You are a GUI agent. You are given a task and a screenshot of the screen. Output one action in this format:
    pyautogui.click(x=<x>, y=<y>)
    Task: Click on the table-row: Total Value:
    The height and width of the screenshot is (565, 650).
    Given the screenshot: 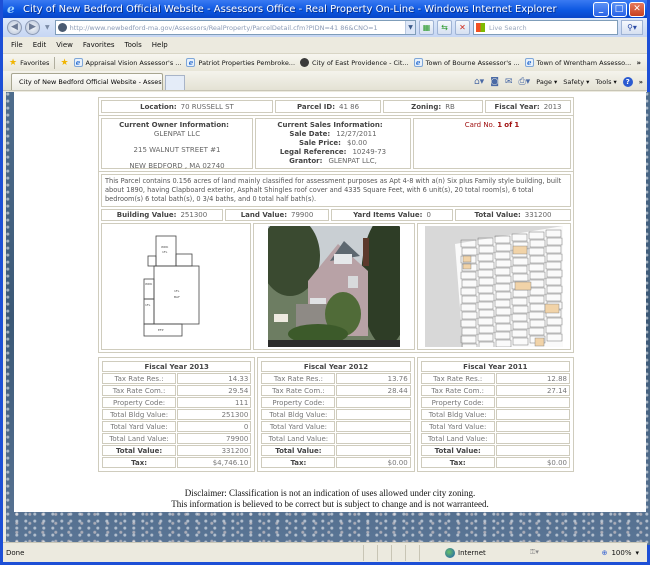 What is the action you would take?
    pyautogui.click(x=336, y=450)
    